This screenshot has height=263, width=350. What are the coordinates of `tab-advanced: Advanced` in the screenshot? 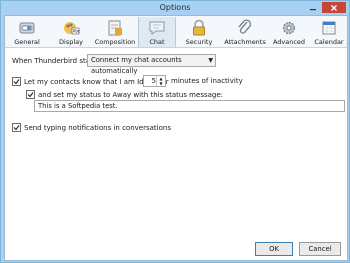 It's located at (289, 32).